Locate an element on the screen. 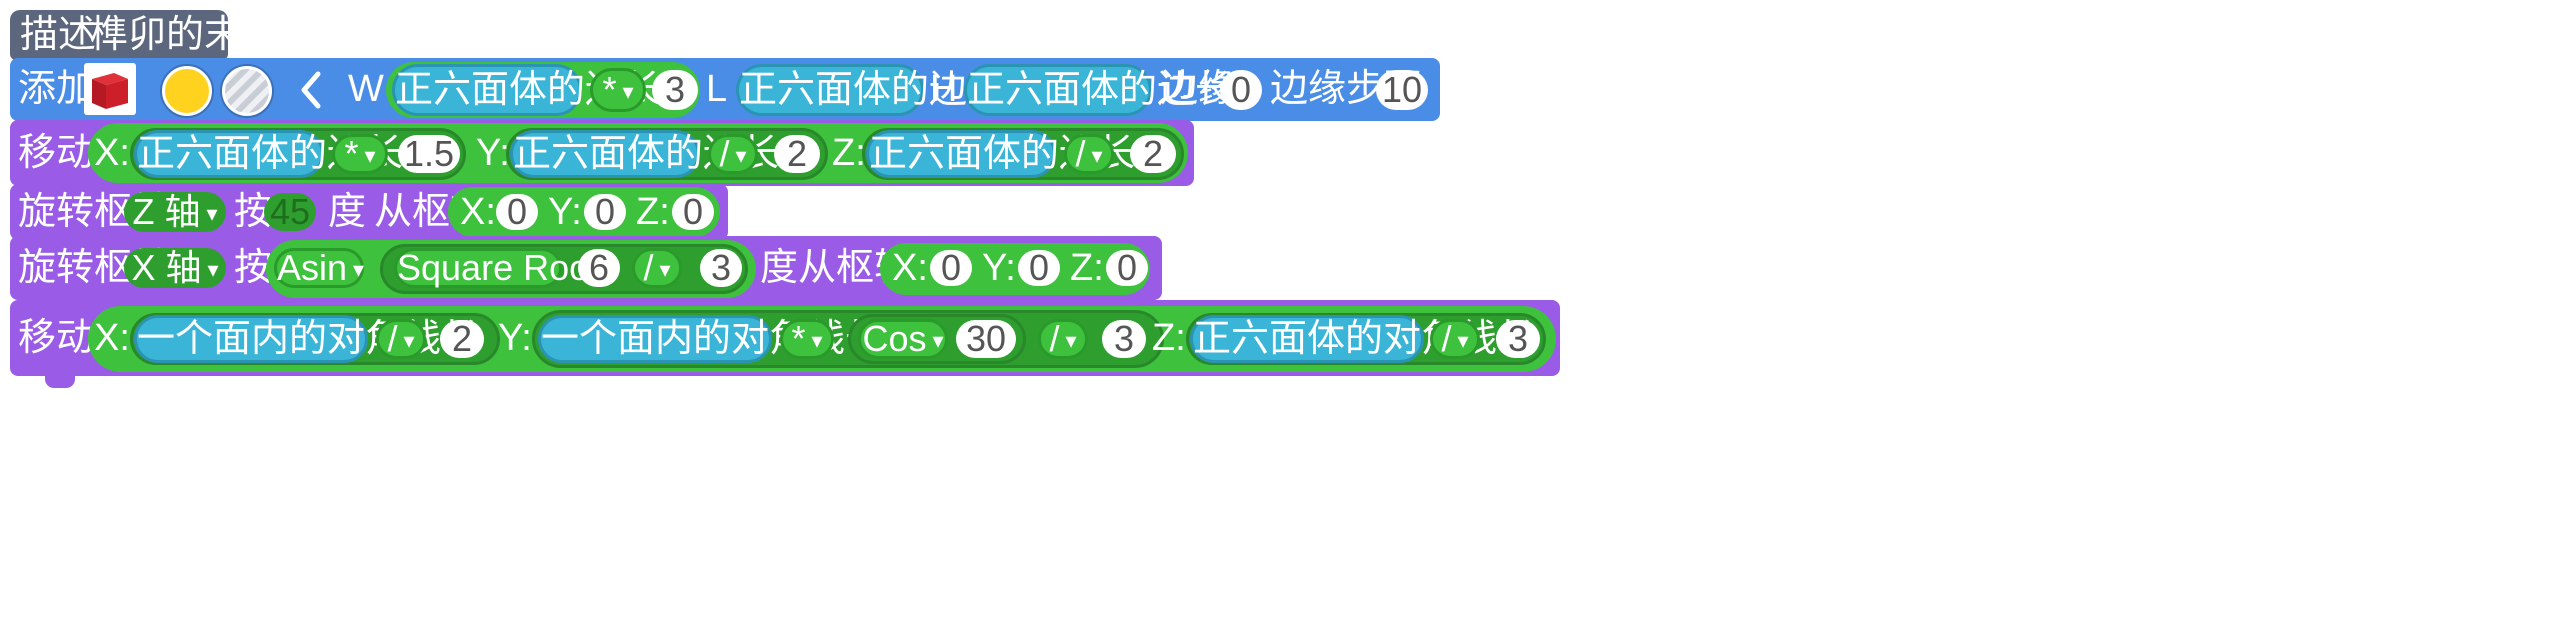 This screenshot has width=2564, height=638. w-label: W is located at coordinates (366, 89).